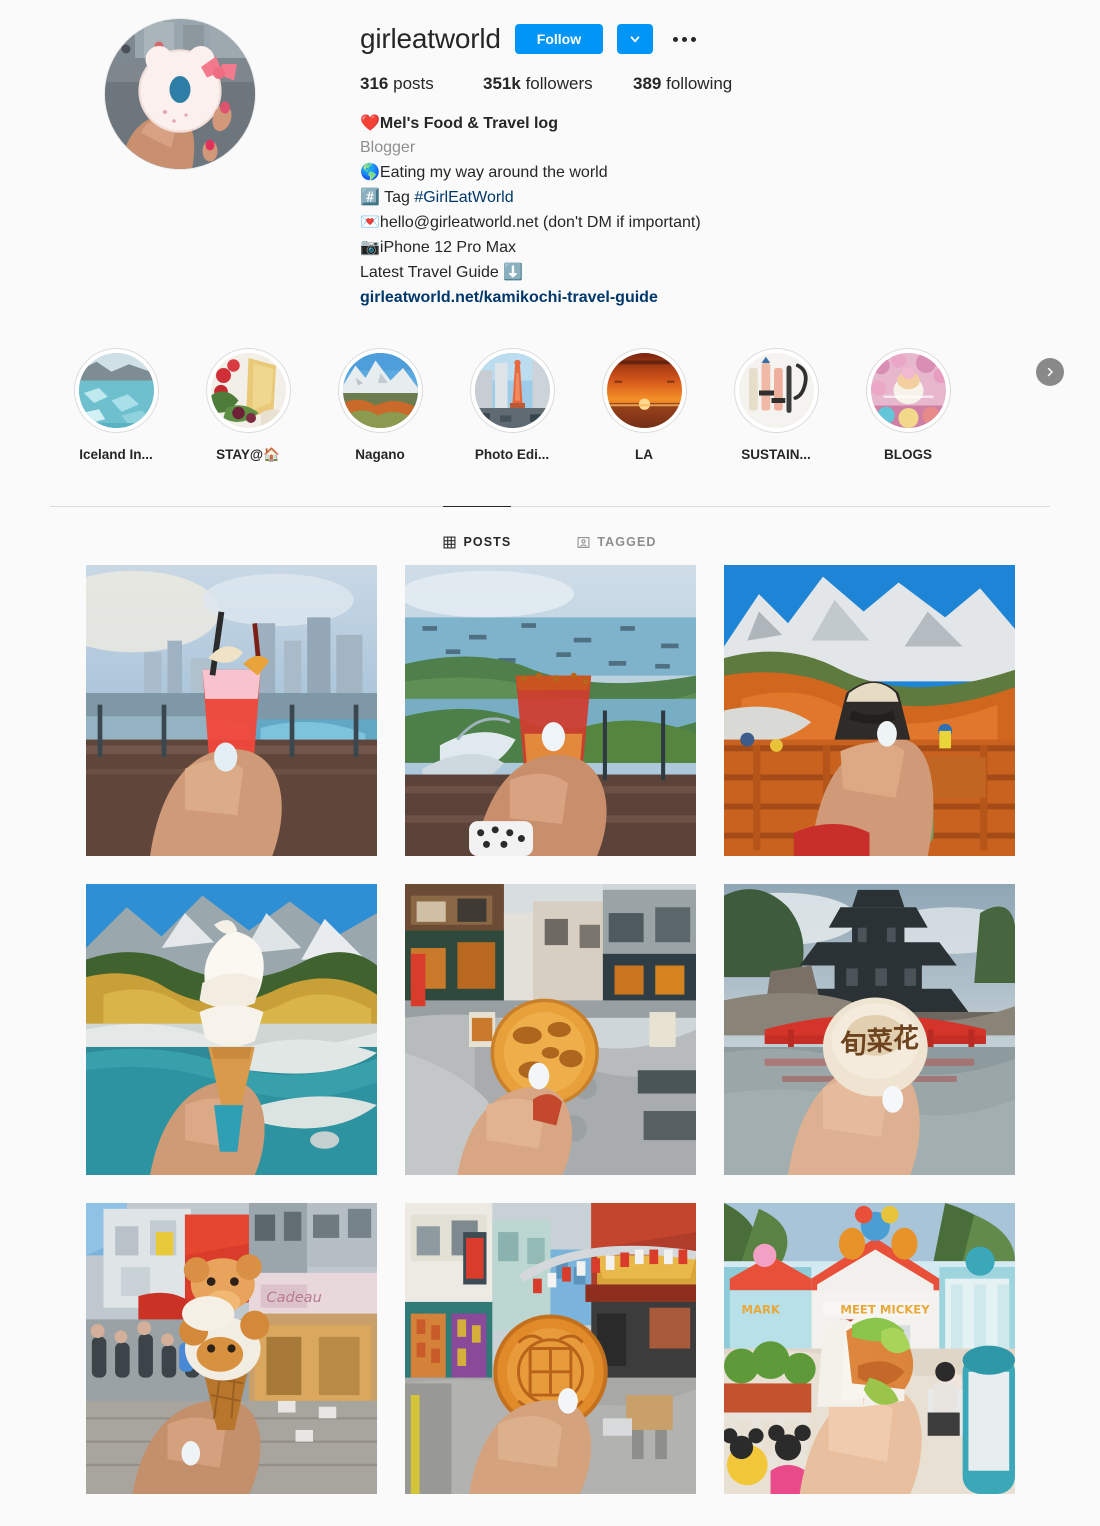  What do you see at coordinates (509, 298) in the screenshot?
I see `bio-website-link: girleatworld.net/kamikochi-travel-guide` at bounding box center [509, 298].